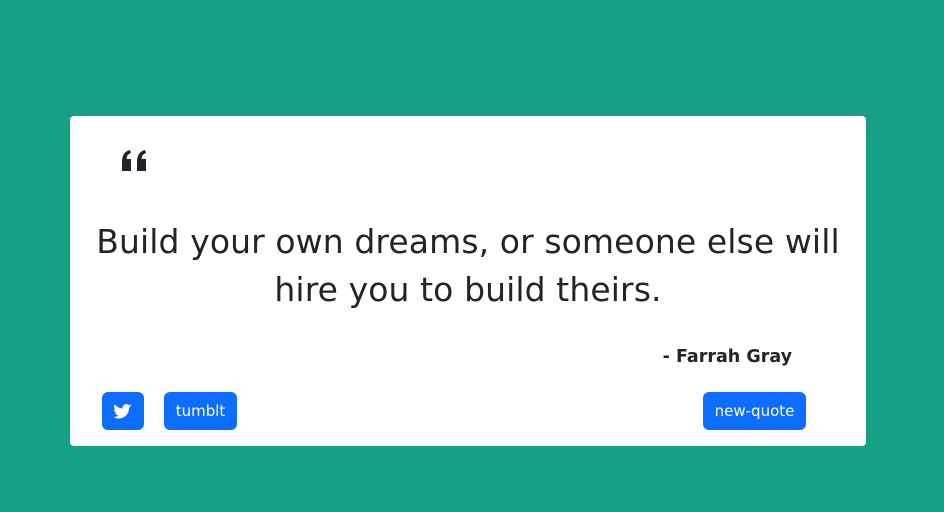 The image size is (944, 512). I want to click on quote-left-icon, so click(134, 160).